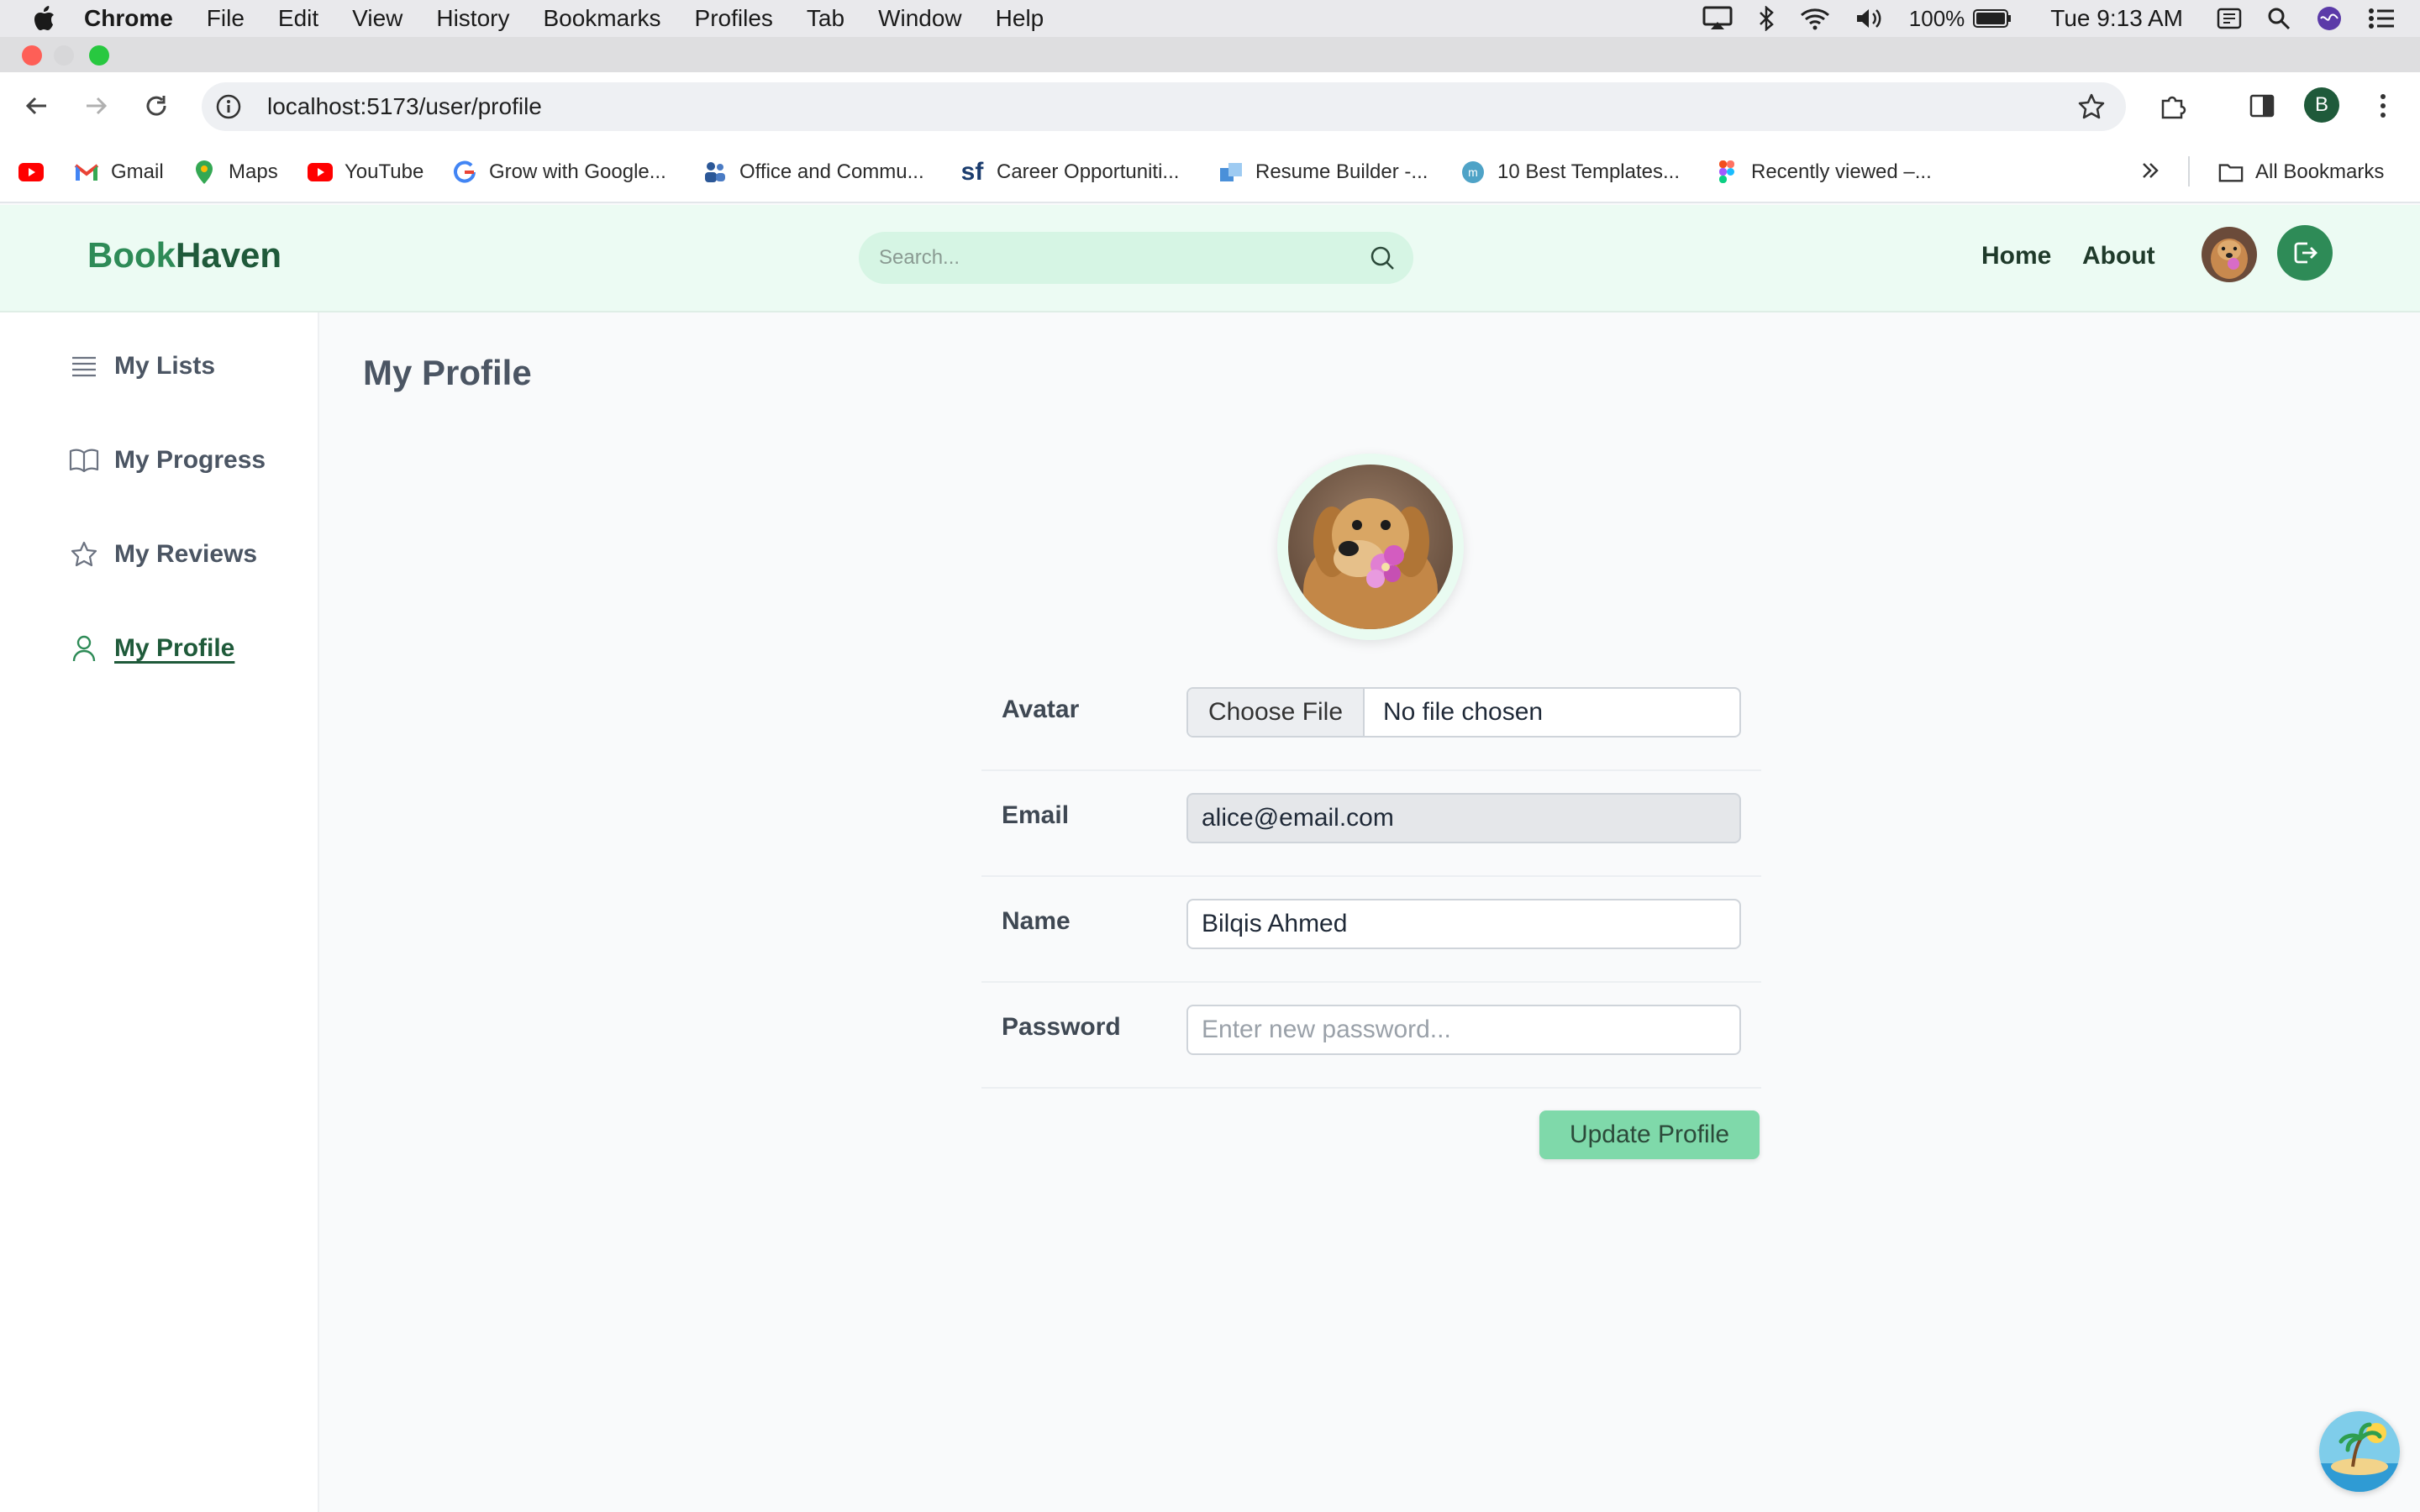 The image size is (2420, 1512). I want to click on avatar-file-input: Choose File No file chosen, so click(1464, 712).